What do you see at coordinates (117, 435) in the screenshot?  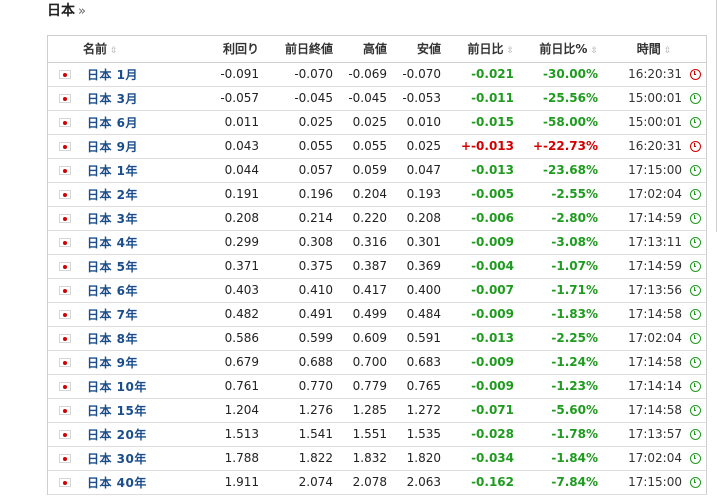 I see `bond-name-link: 日本 20年` at bounding box center [117, 435].